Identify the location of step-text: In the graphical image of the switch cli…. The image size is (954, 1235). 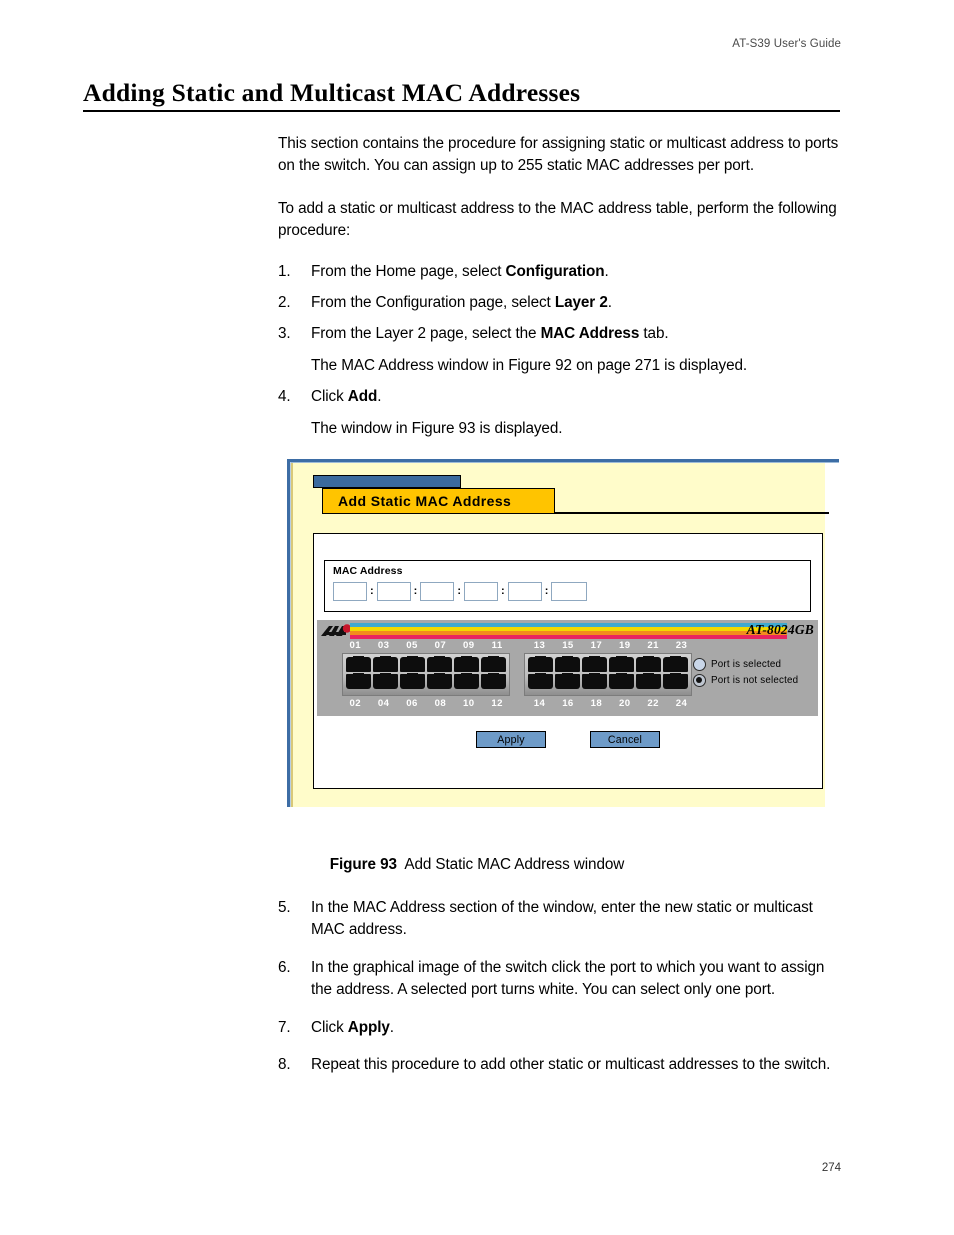
(568, 978).